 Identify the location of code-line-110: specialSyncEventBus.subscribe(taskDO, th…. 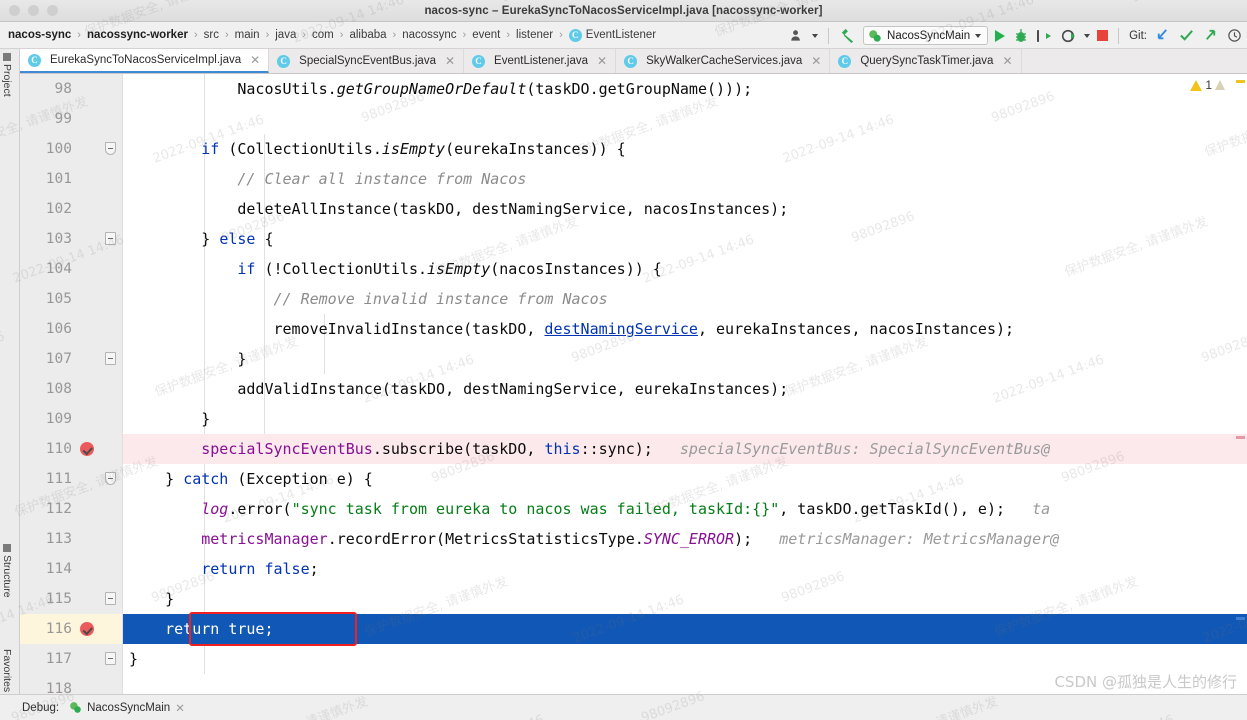
(685, 449).